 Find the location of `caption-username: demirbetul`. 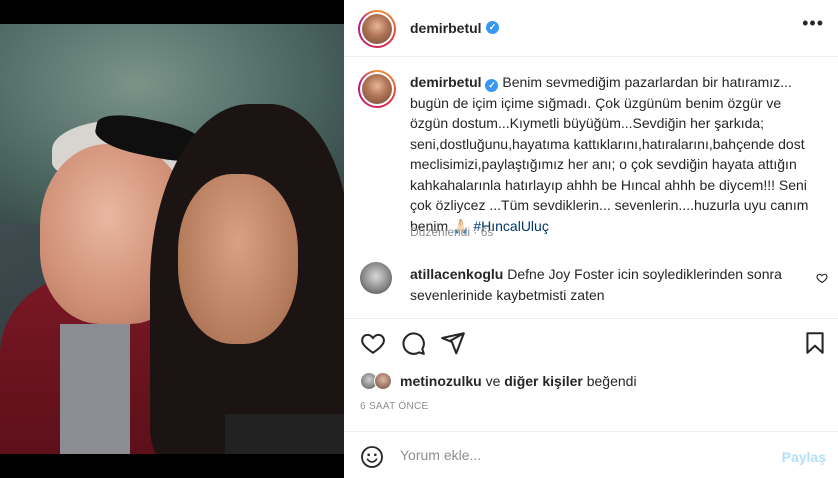

caption-username: demirbetul is located at coordinates (446, 82).